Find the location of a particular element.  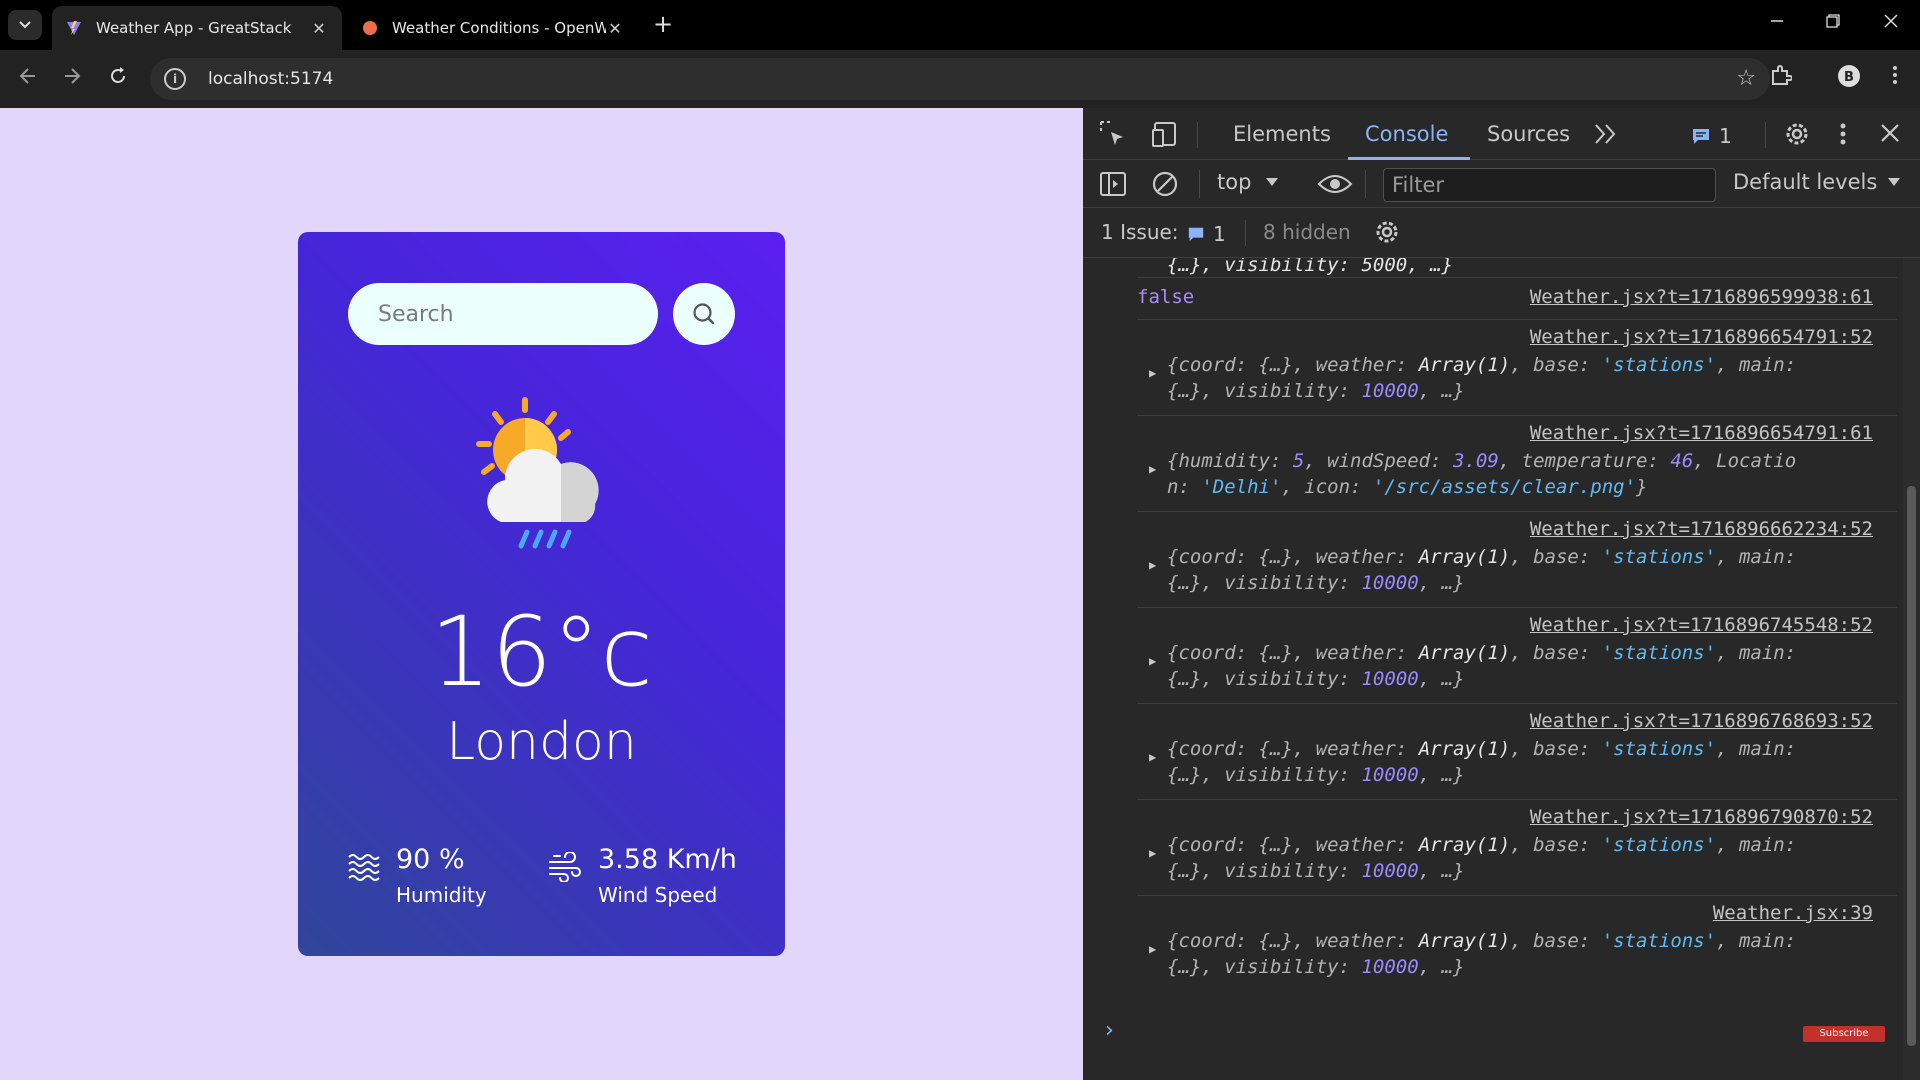

console-source-link: Weather.jsx?t=1716896745548:52 is located at coordinates (1701, 625).